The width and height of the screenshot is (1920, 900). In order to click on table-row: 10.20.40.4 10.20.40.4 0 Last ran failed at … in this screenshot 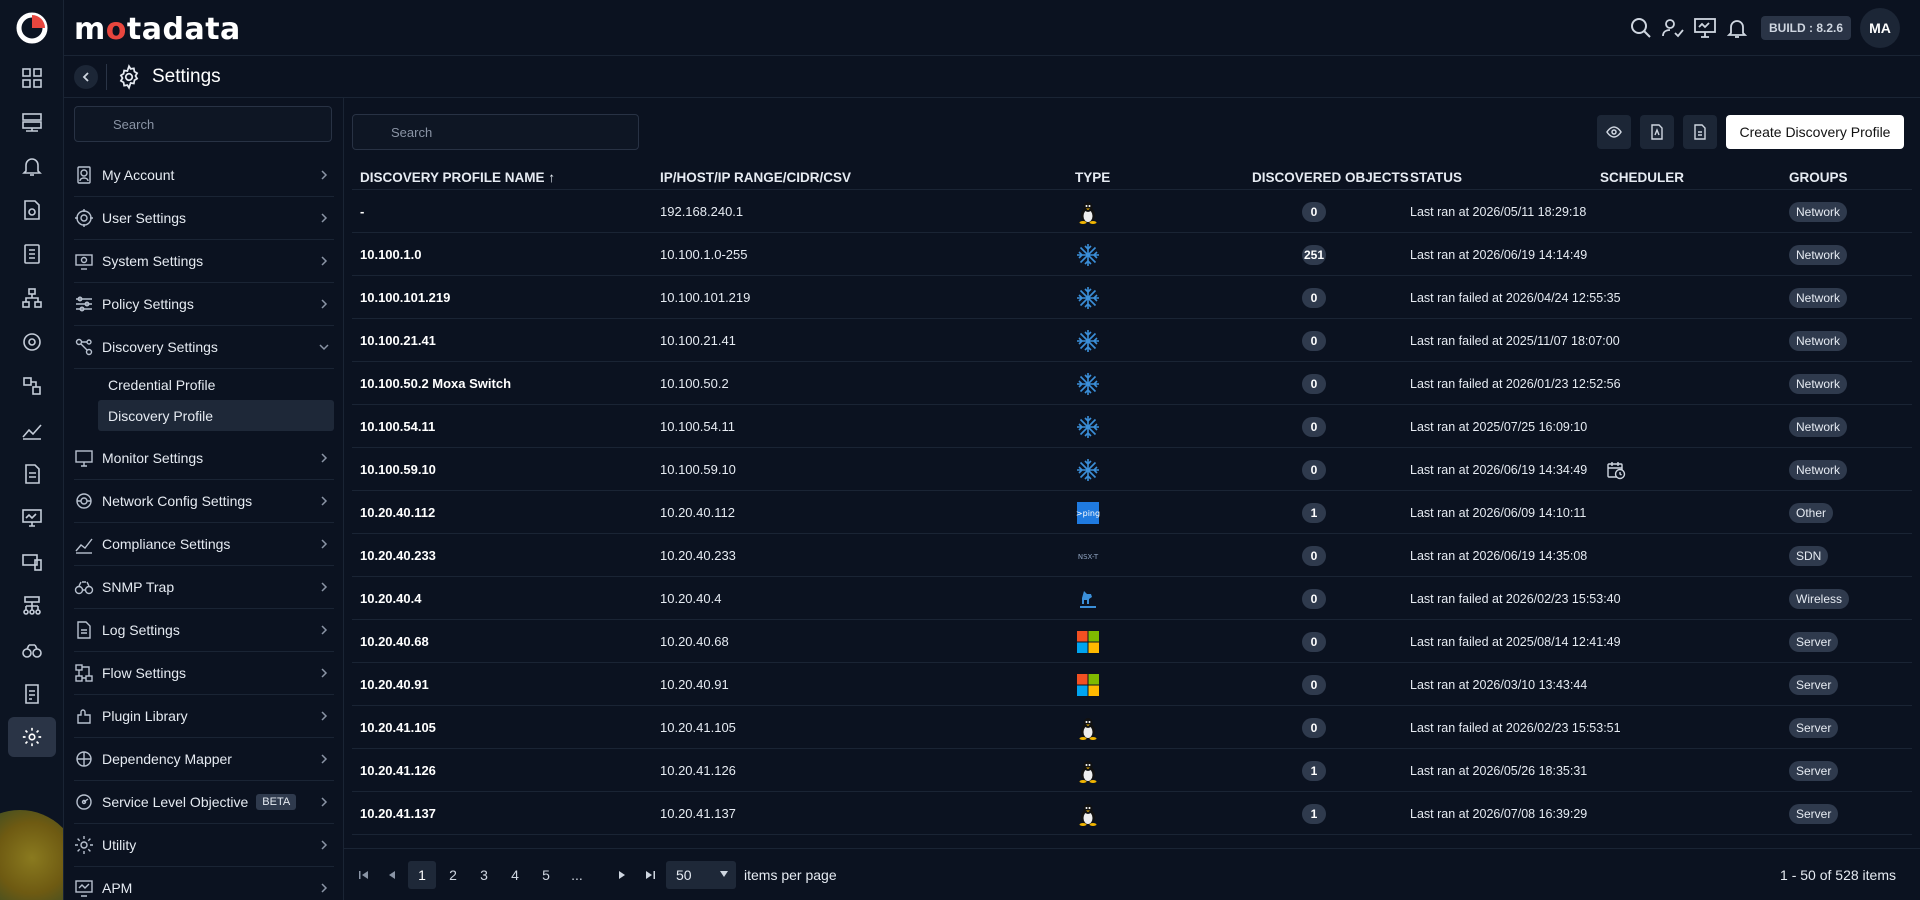, I will do `click(1132, 598)`.